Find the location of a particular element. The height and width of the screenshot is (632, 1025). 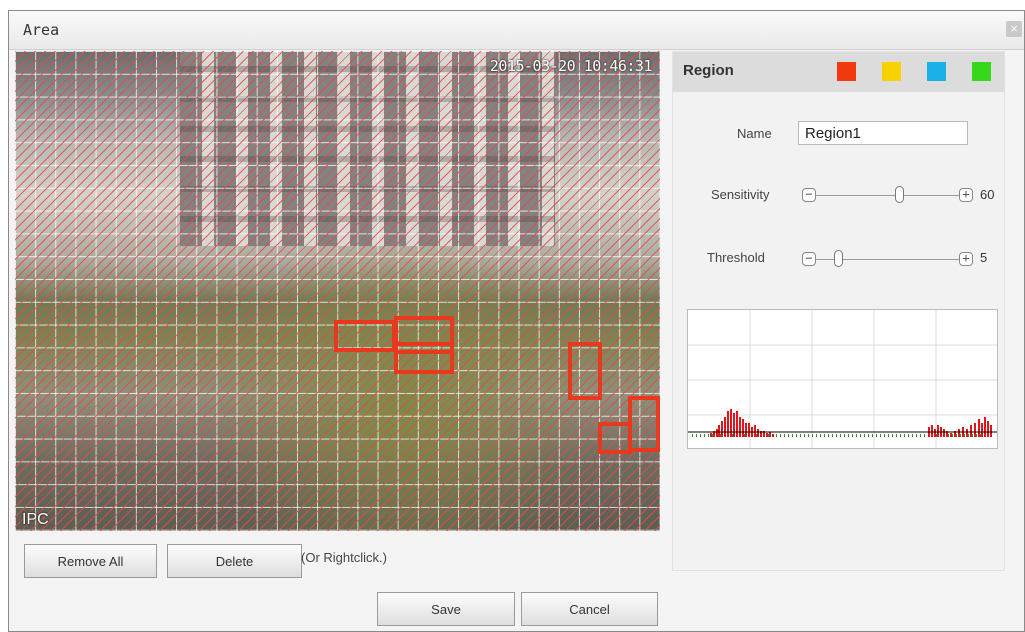

save-button: Save is located at coordinates (446, 609).